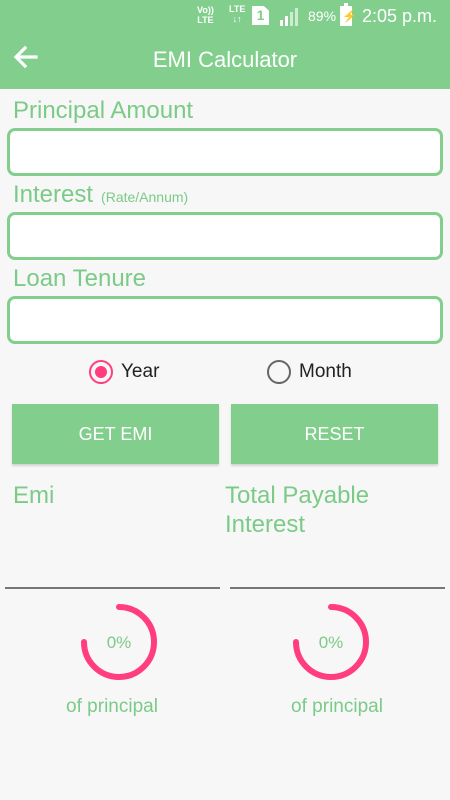  I want to click on volte-line1: Vo)), so click(205, 10).